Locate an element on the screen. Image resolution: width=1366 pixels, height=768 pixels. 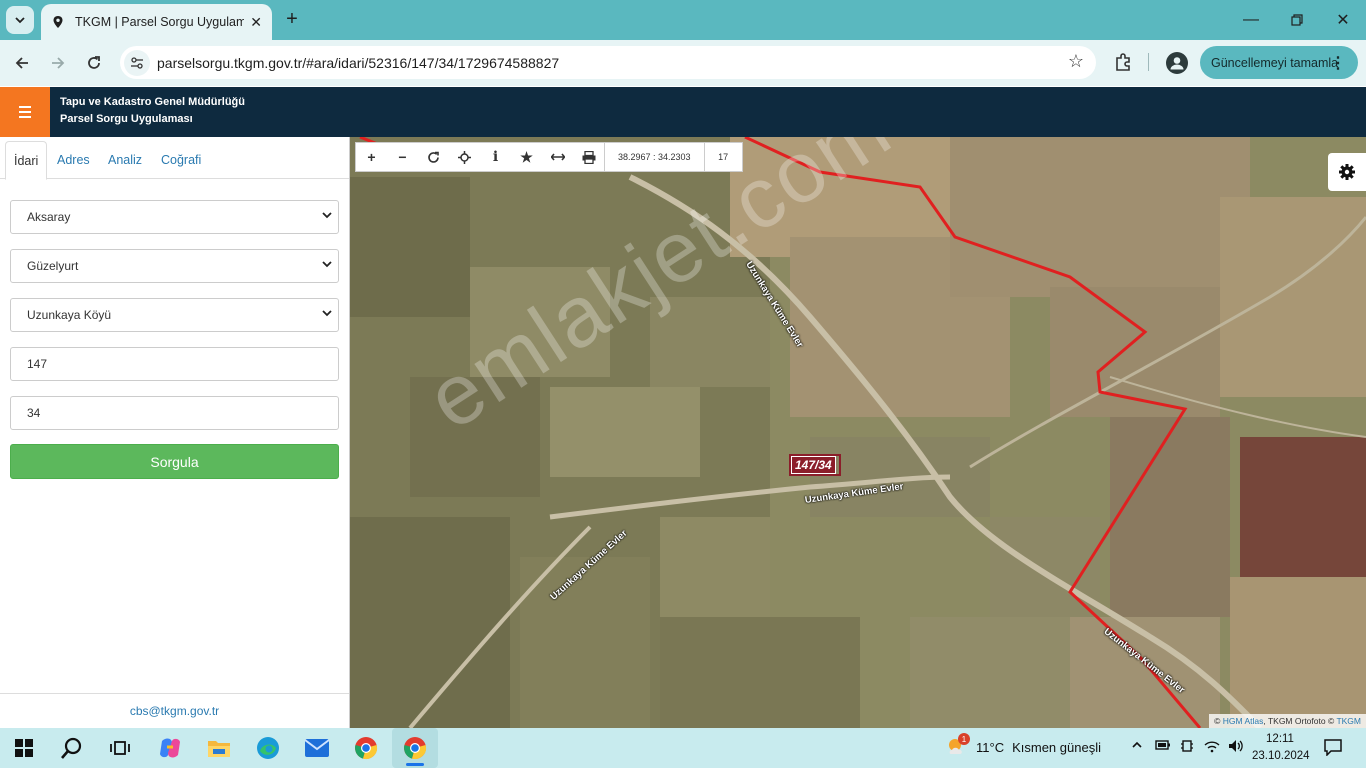
refresh-icon is located at coordinates (433, 157).